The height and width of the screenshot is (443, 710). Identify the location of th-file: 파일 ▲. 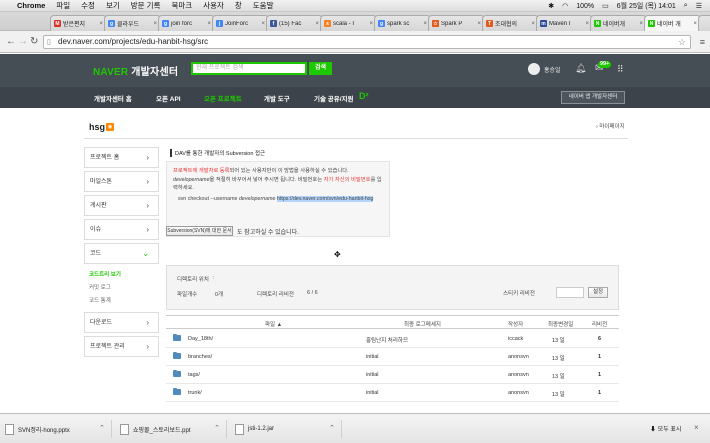
(273, 324).